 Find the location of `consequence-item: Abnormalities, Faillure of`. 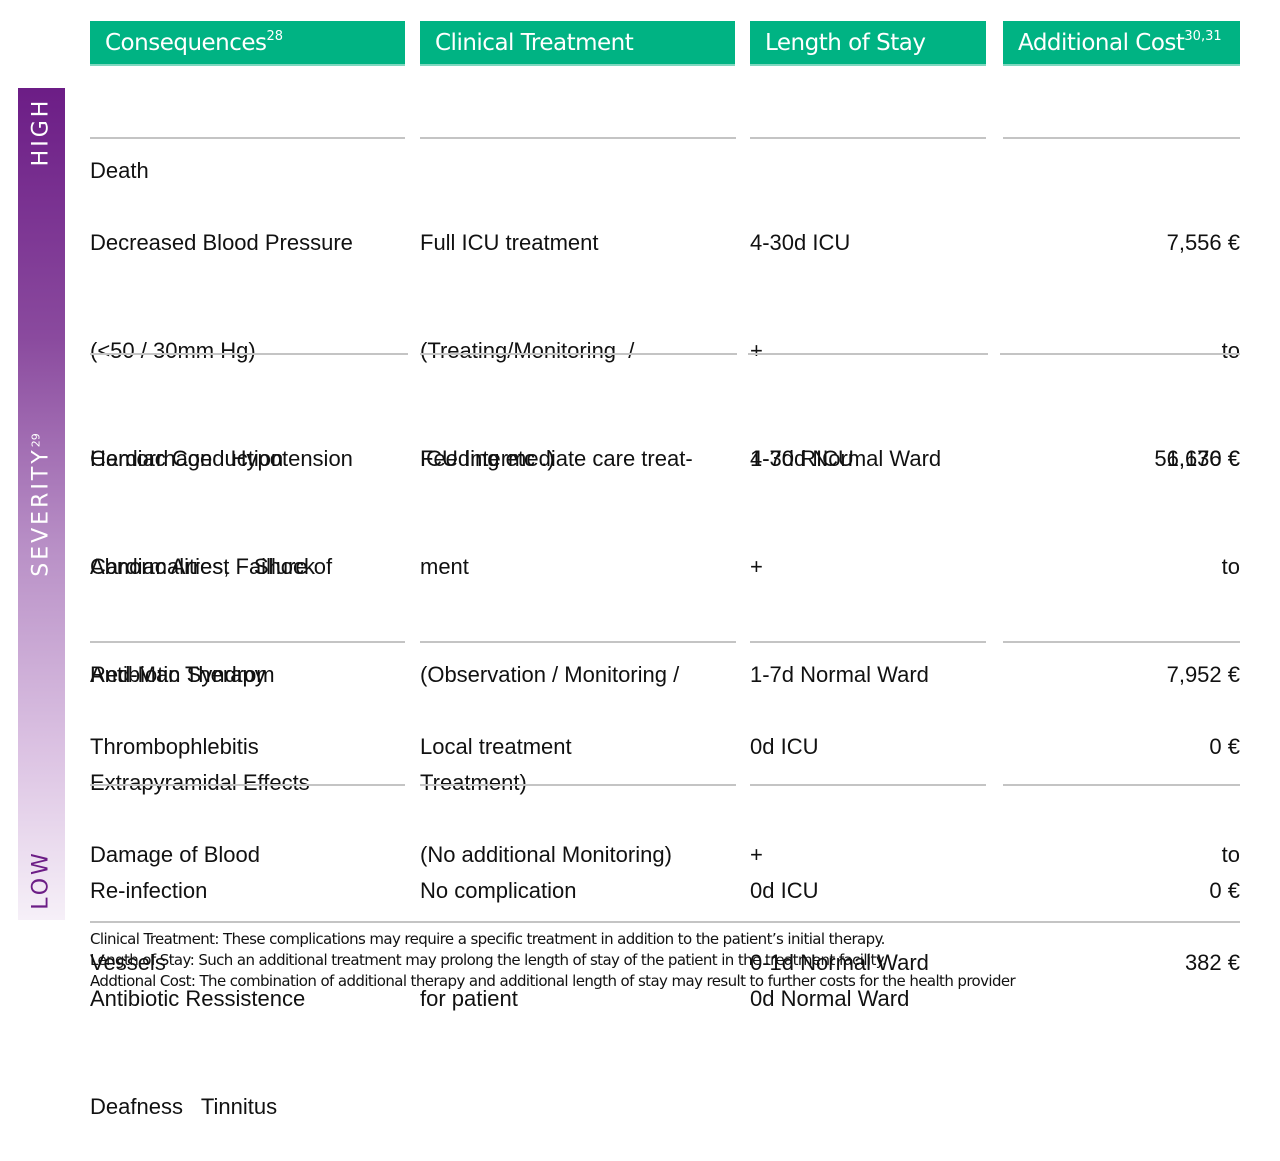

consequence-item: Abnormalities, Faillure of is located at coordinates (211, 566).